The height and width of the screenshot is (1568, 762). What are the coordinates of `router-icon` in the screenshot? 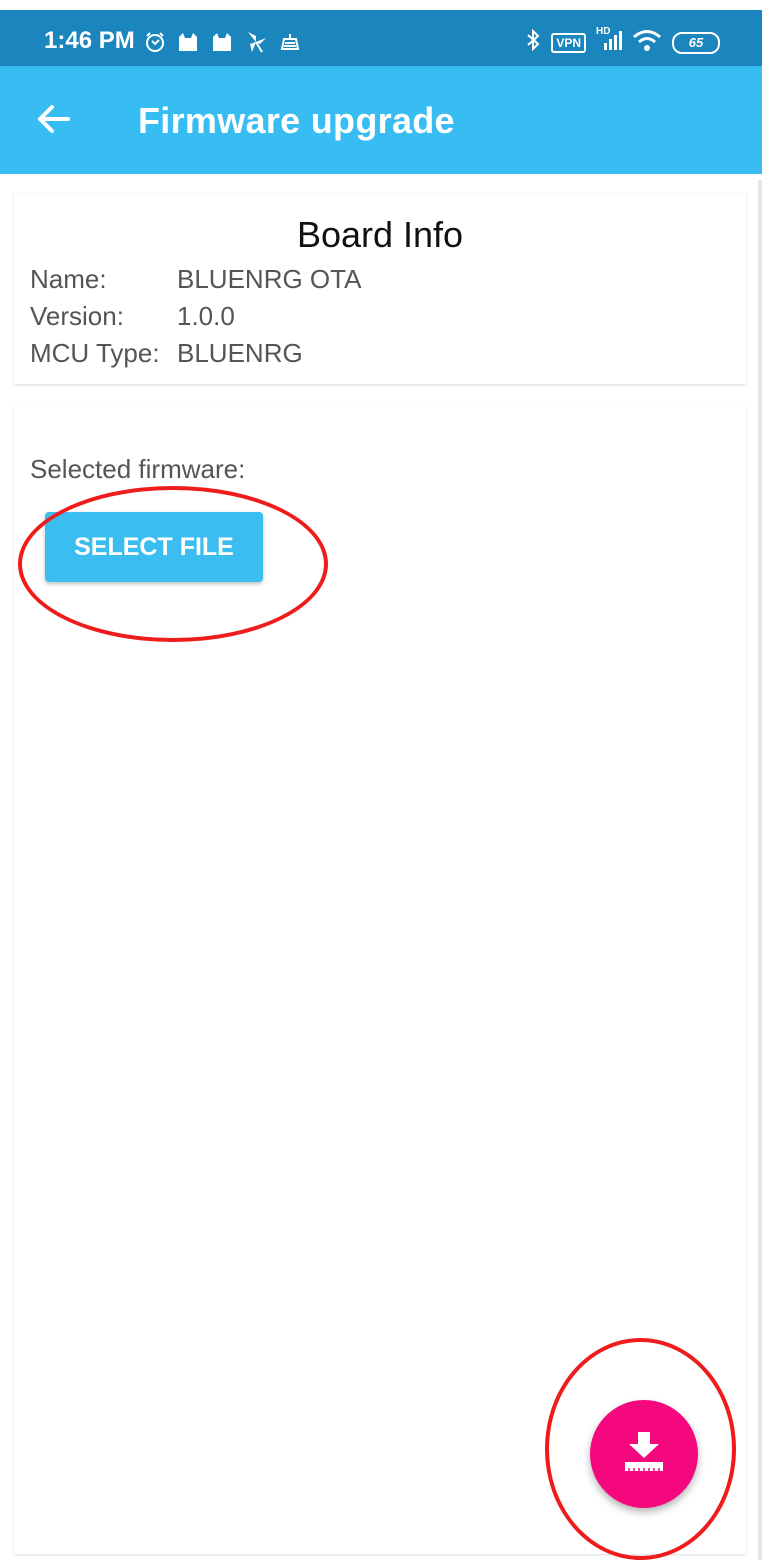 It's located at (290, 44).